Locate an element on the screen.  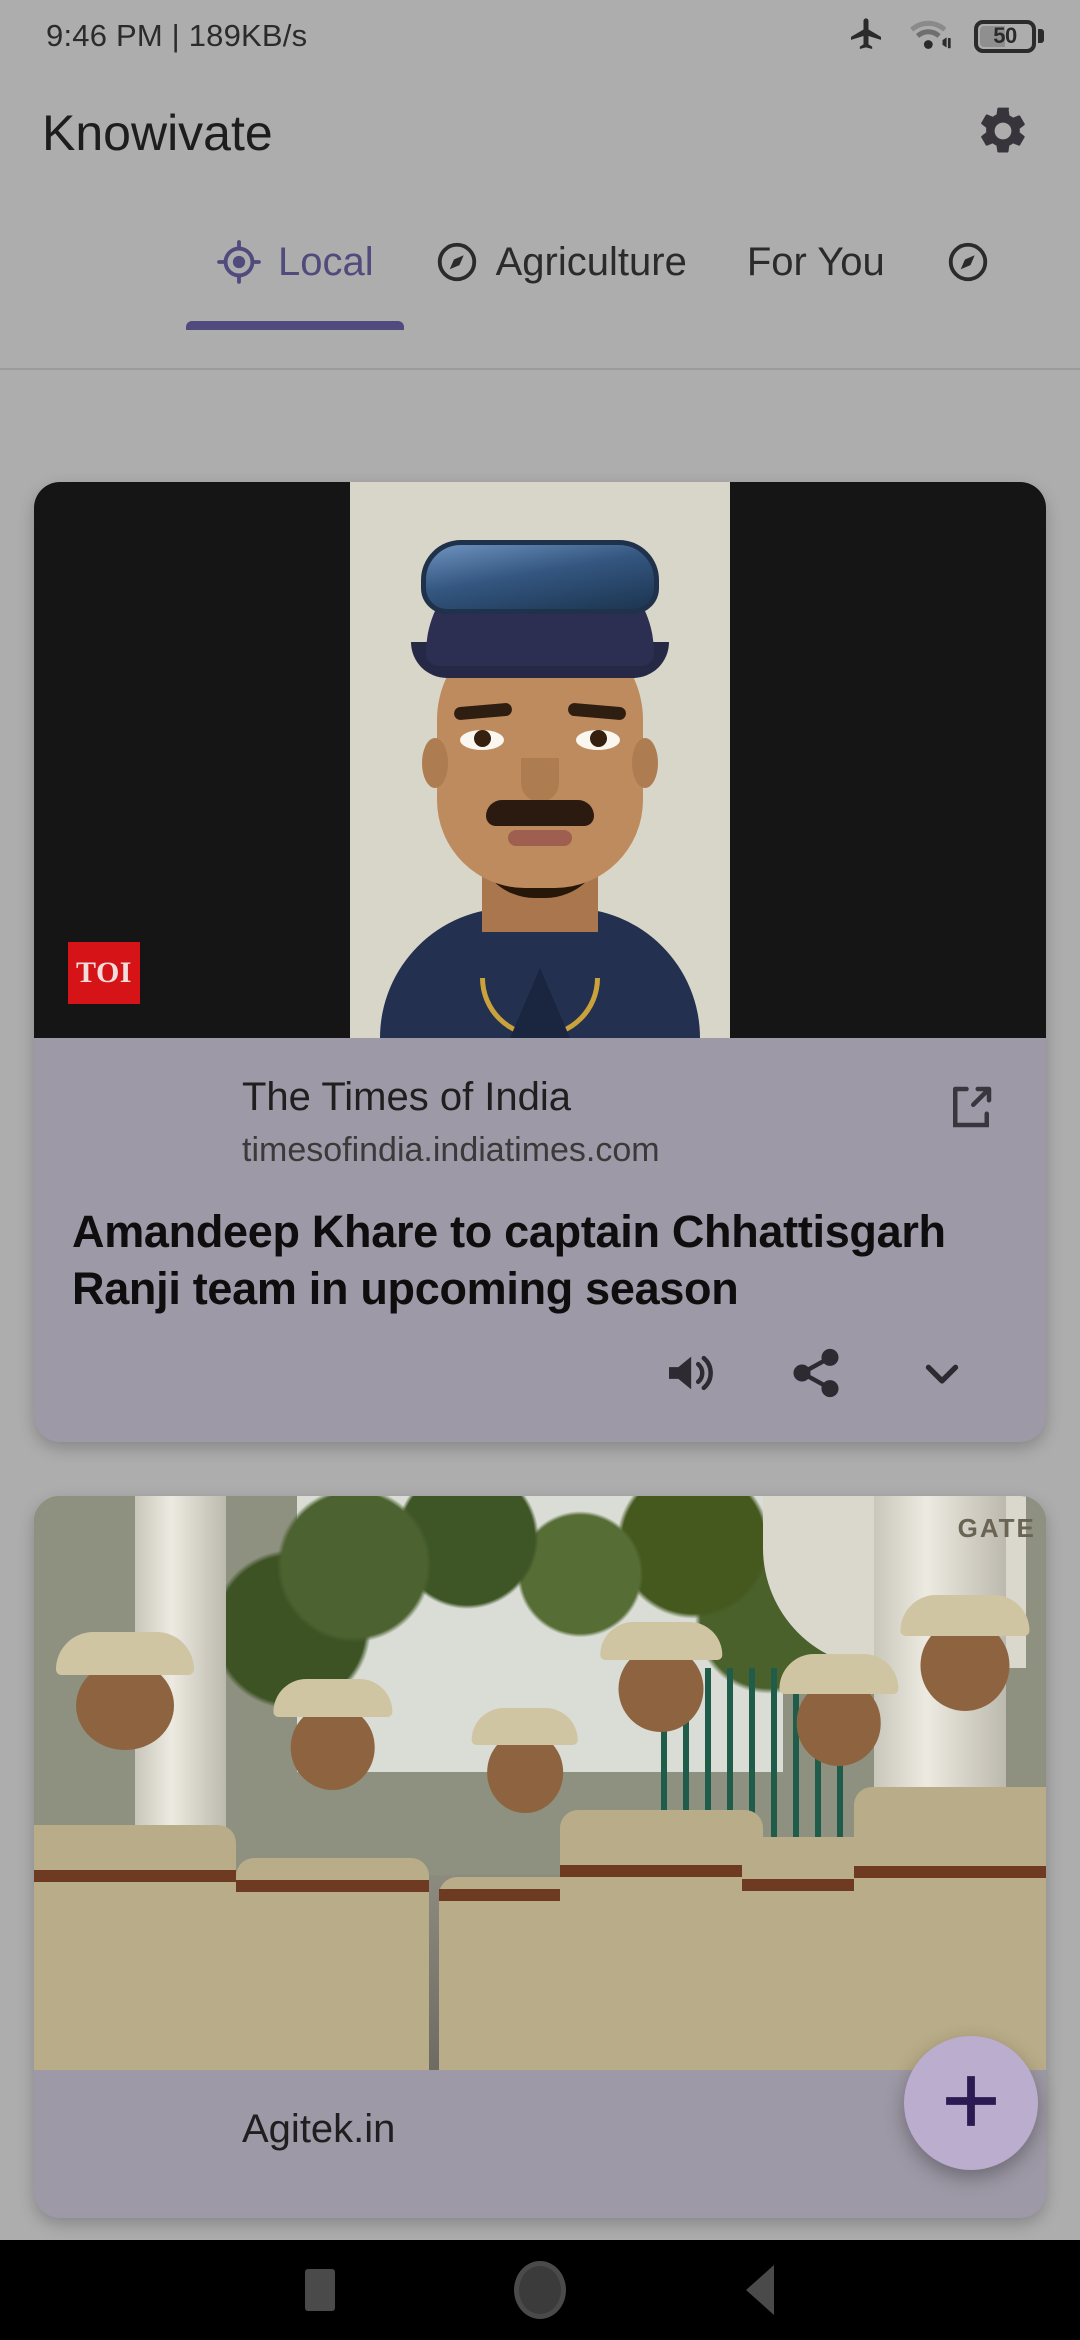
airplane-mode-icon is located at coordinates (866, 36).